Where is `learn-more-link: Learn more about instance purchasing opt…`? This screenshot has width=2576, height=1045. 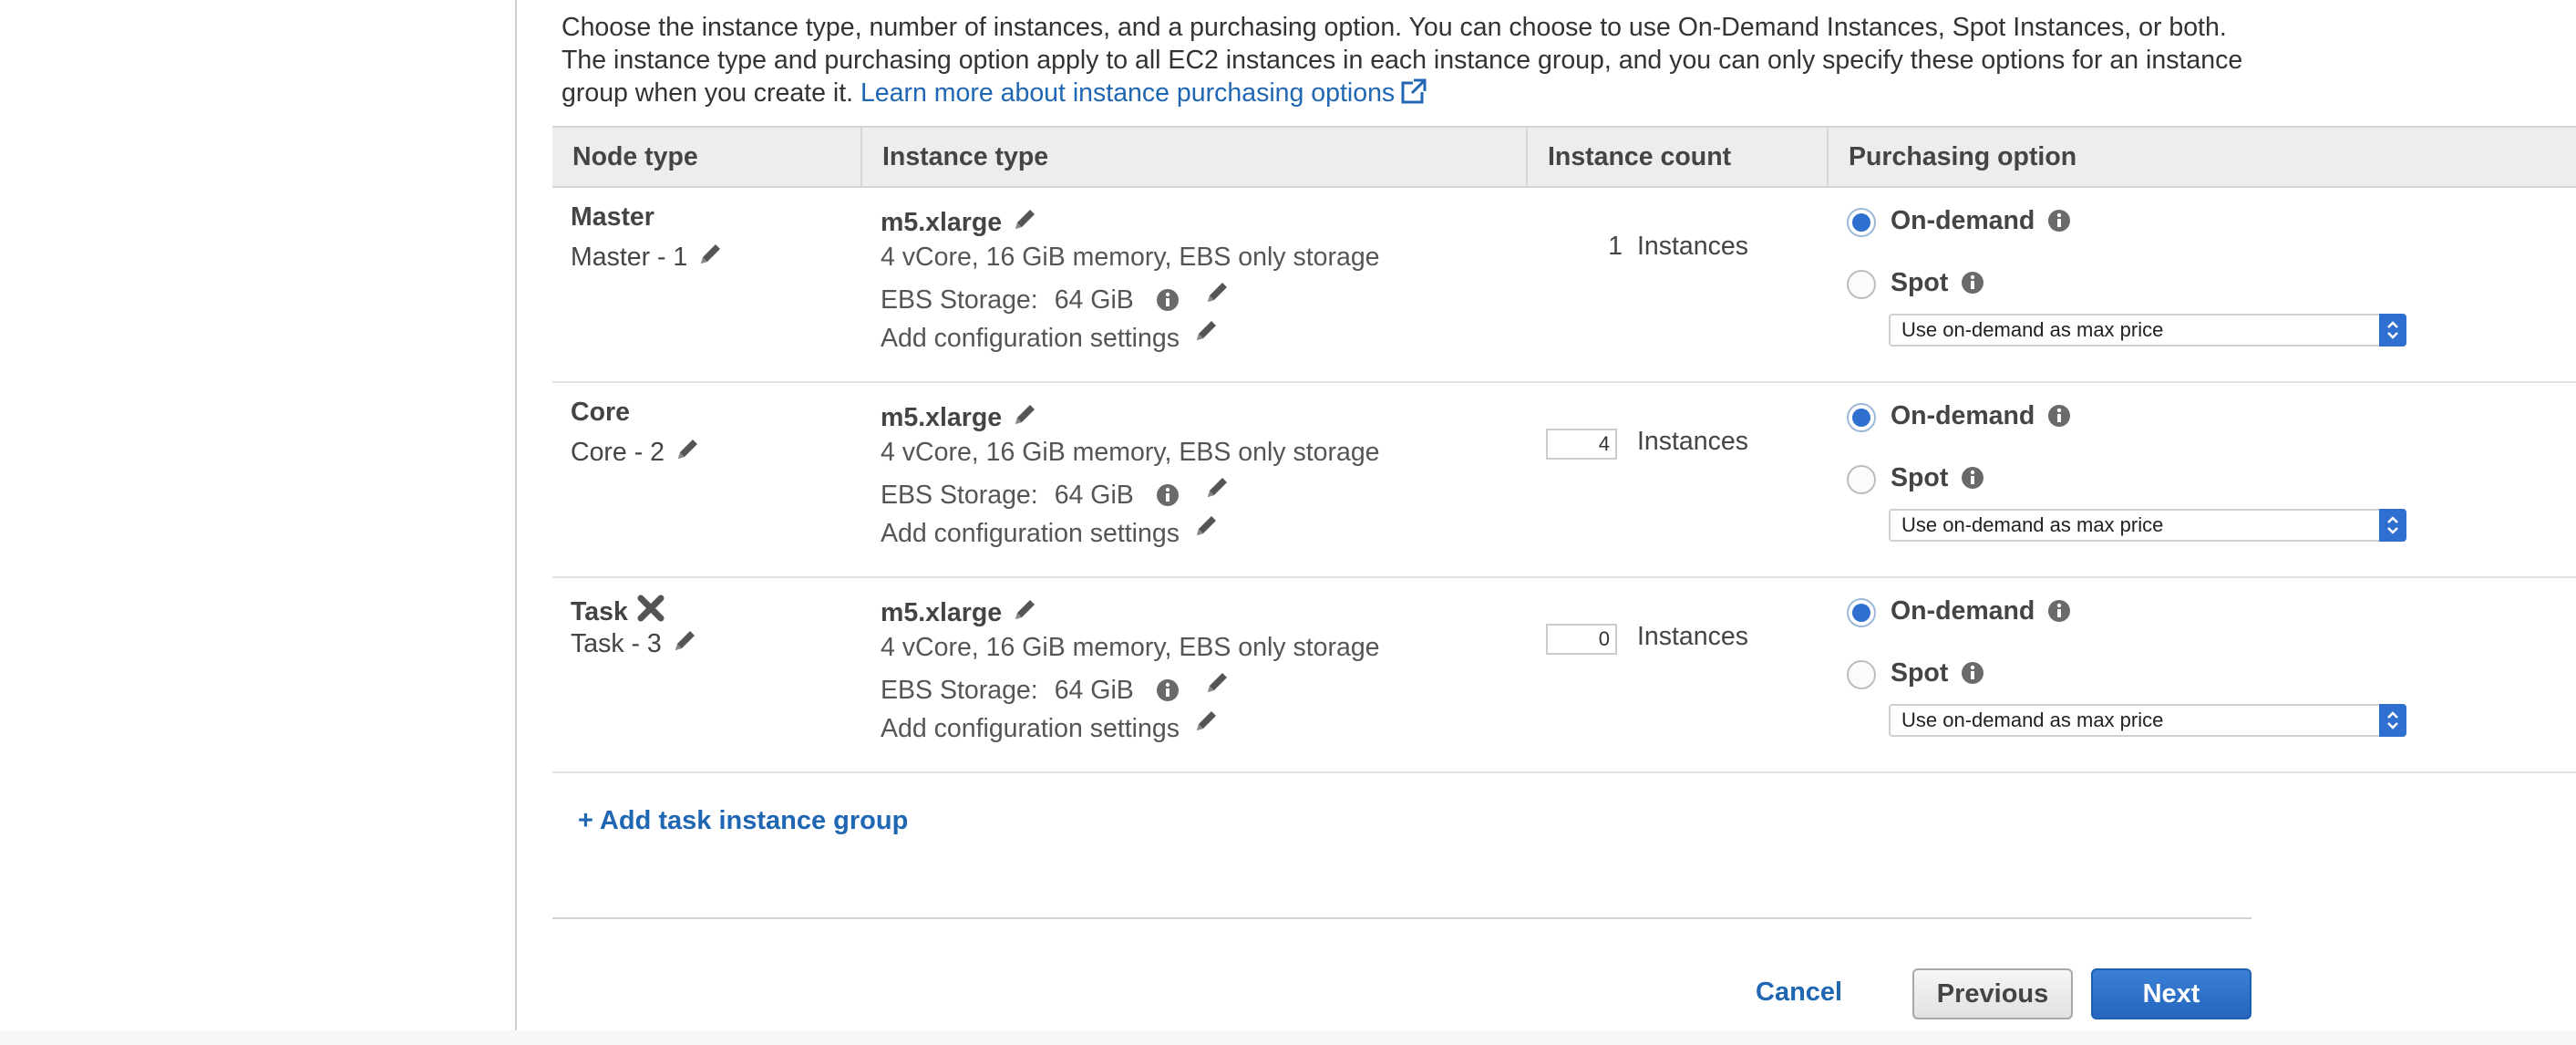
learn-more-link: Learn more about instance purchasing opt… is located at coordinates (1143, 93).